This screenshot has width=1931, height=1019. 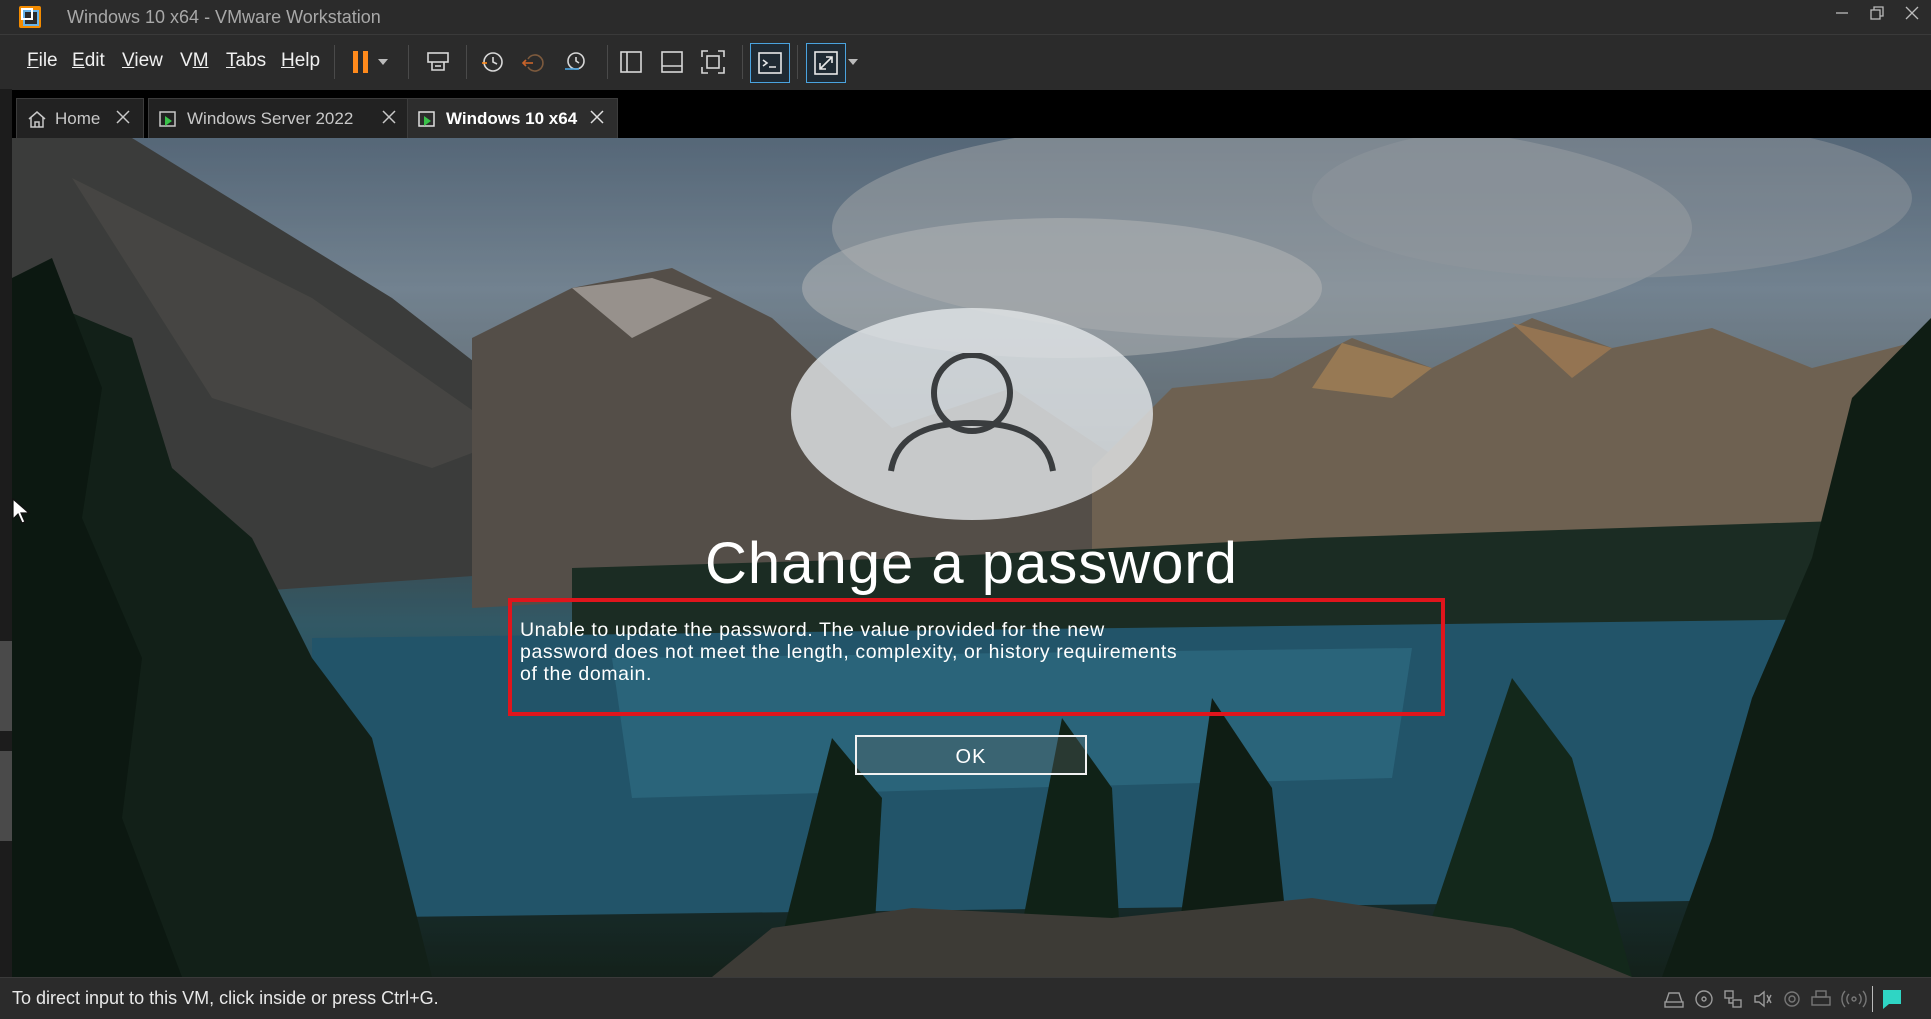 I want to click on tab-label: Windows 10 x64, so click(x=512, y=118).